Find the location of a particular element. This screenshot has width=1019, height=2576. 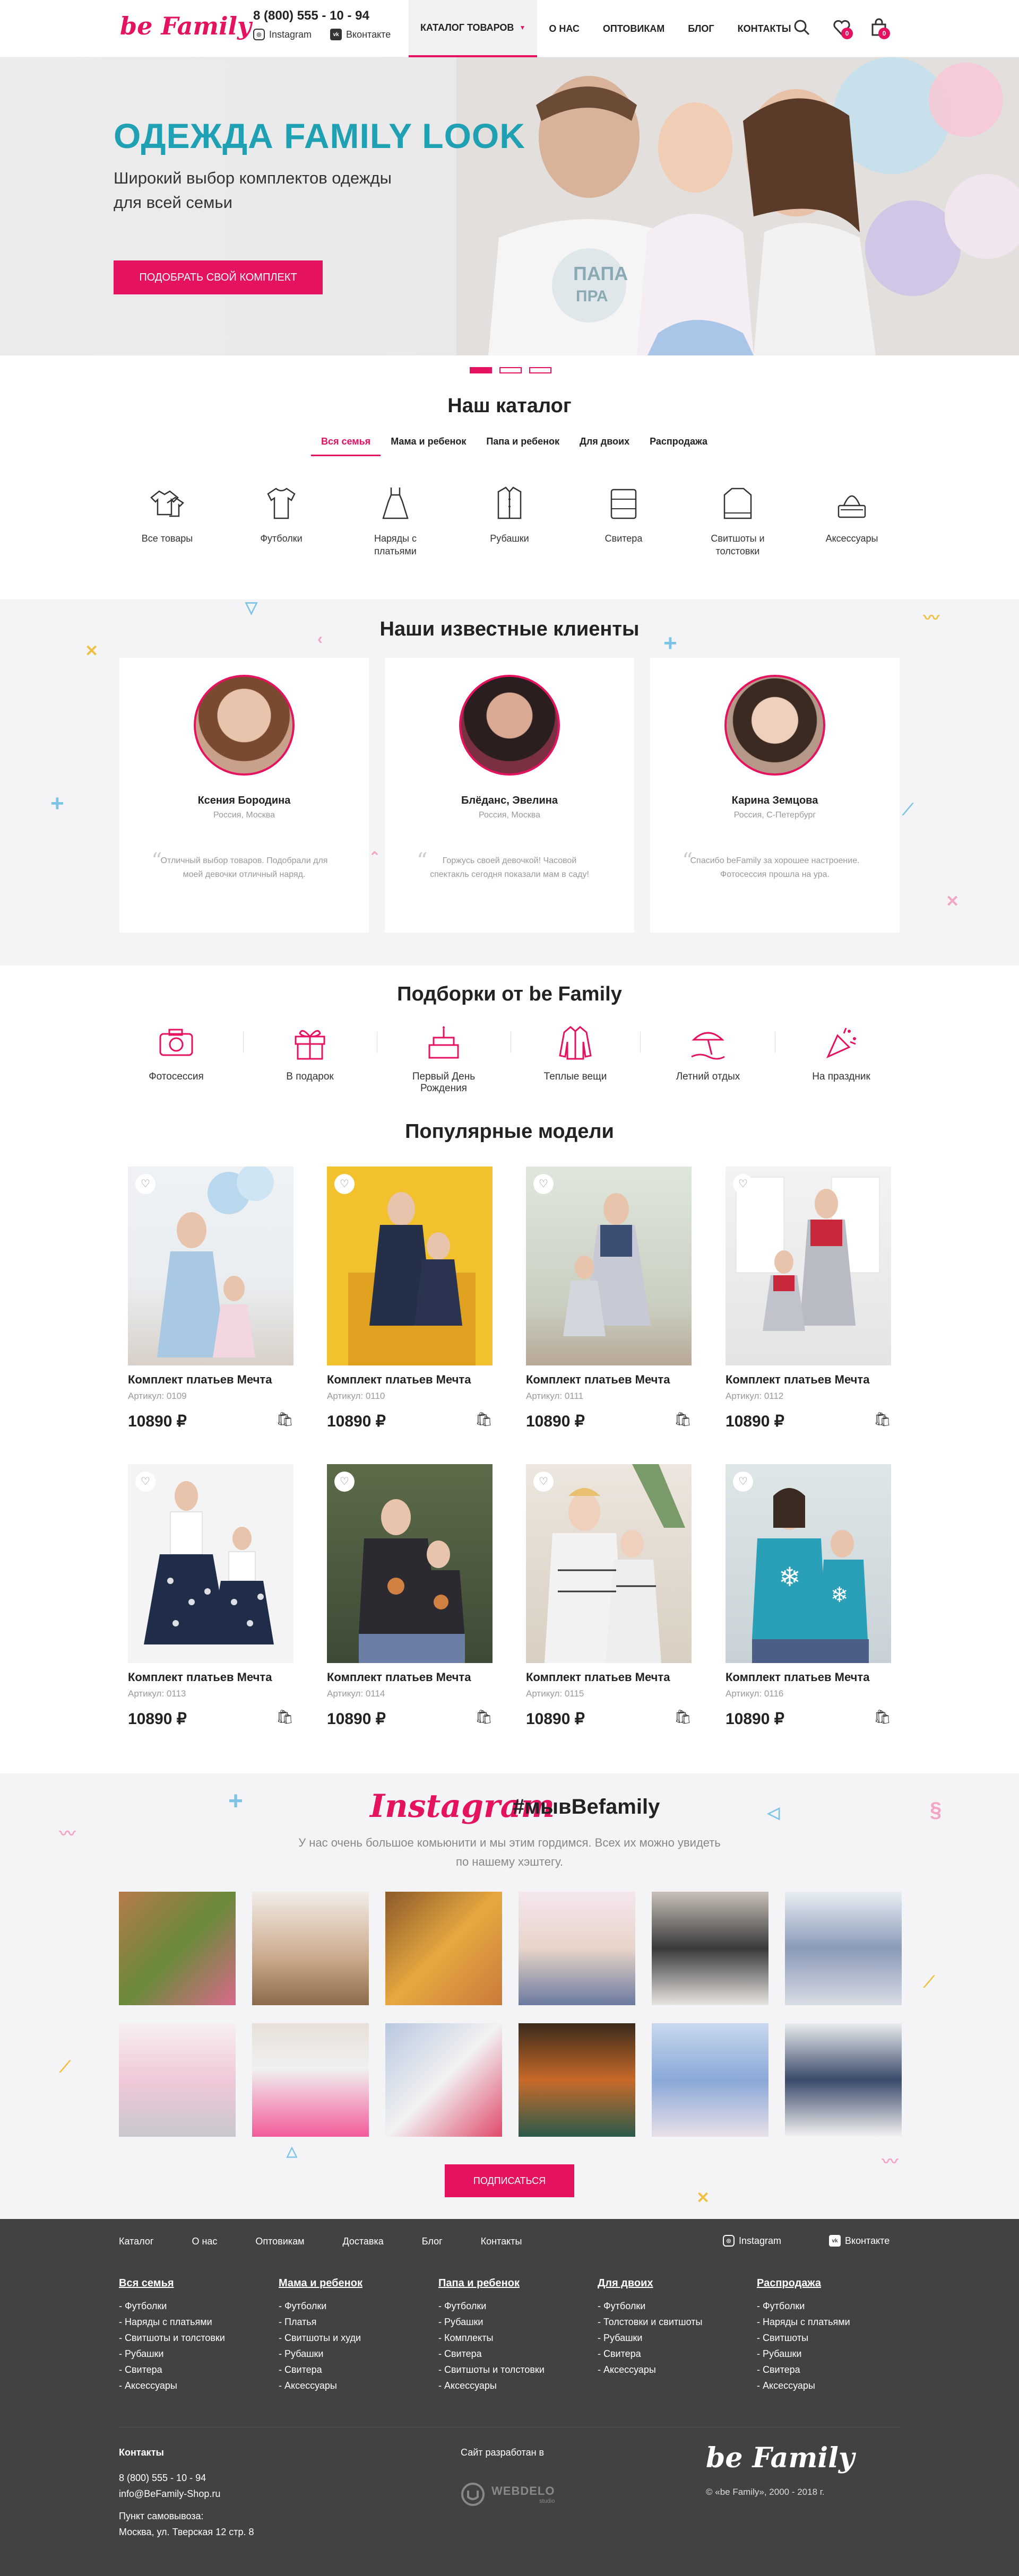

collection-party: На праздник is located at coordinates (841, 1052).